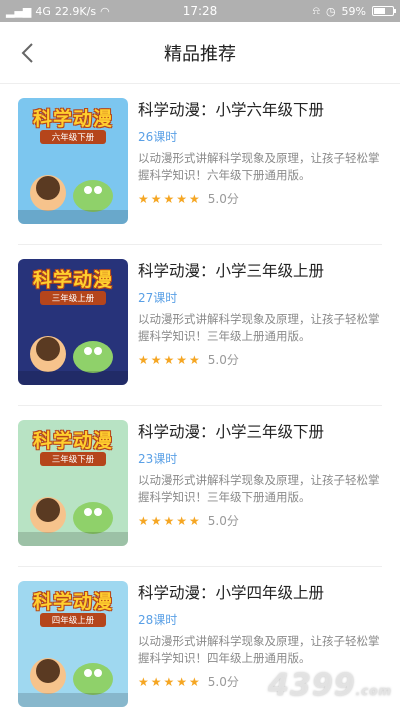 This screenshot has width=400, height=711. I want to click on battery-icon, so click(384, 11).